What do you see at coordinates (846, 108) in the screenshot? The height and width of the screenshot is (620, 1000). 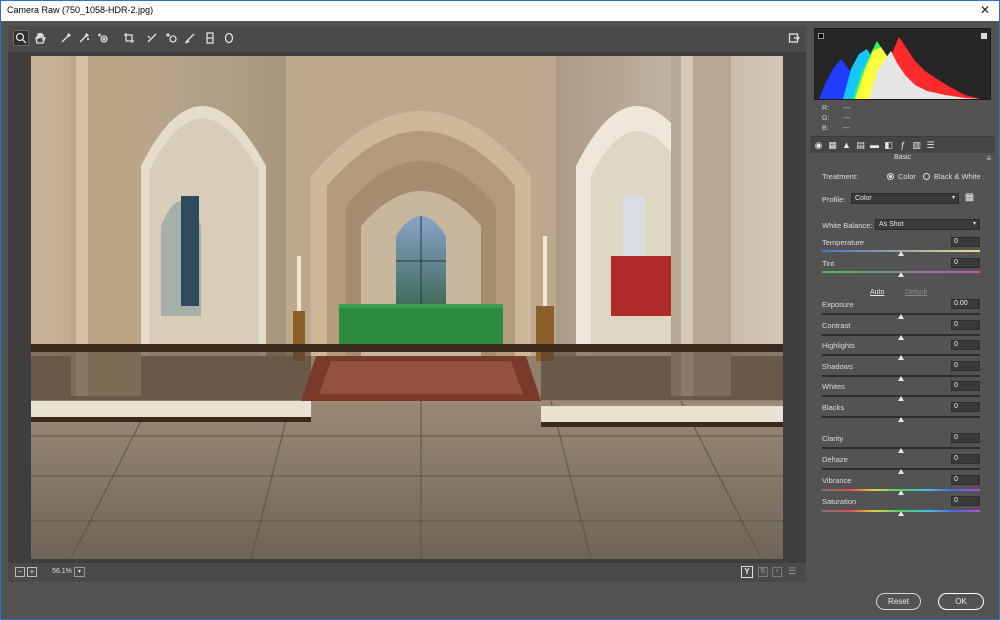 I see `r-value: ---` at bounding box center [846, 108].